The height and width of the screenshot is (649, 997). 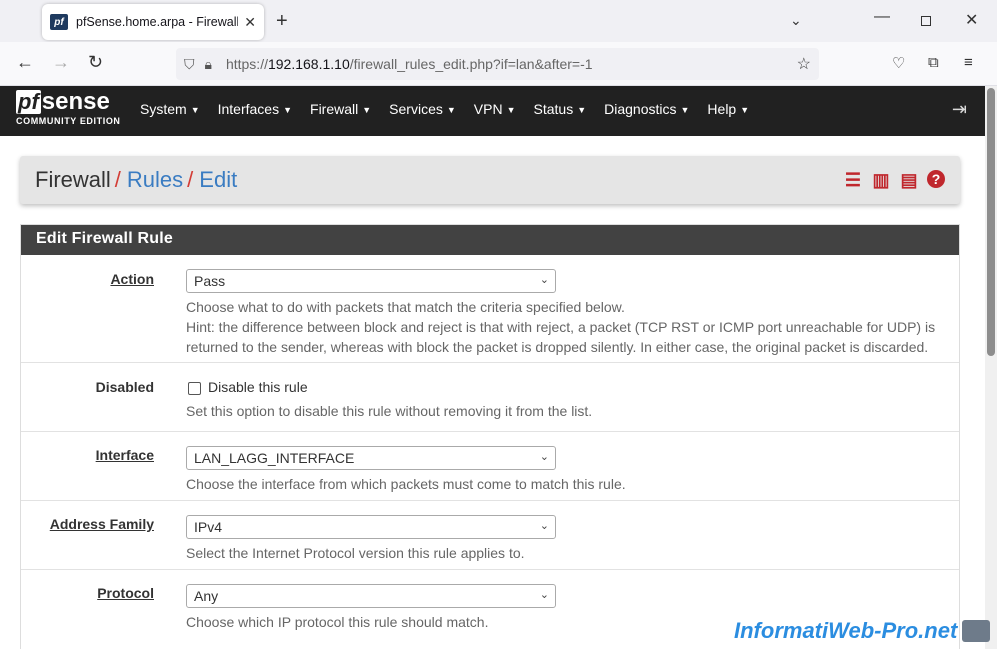 What do you see at coordinates (422, 109) in the screenshot?
I see `menu-services: Services ▼` at bounding box center [422, 109].